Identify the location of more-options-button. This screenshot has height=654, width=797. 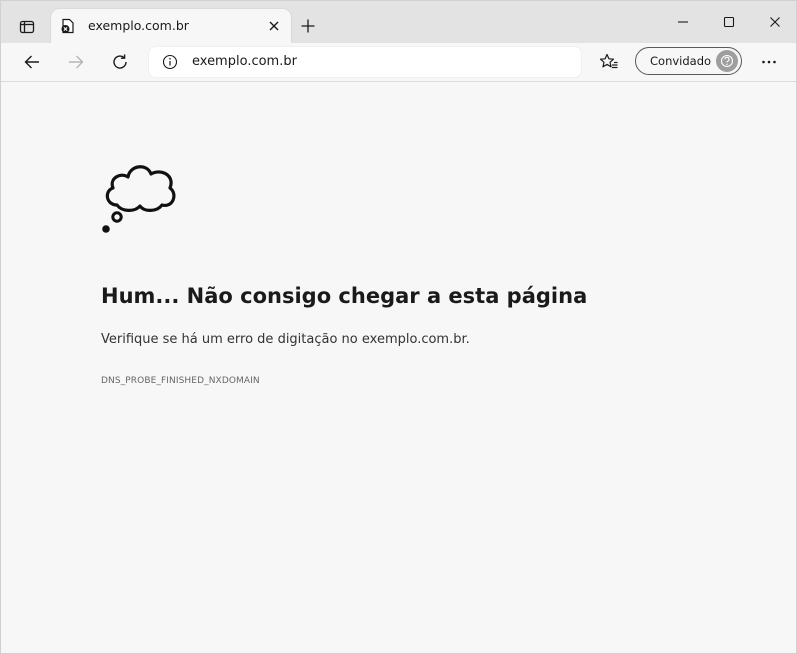
(769, 62).